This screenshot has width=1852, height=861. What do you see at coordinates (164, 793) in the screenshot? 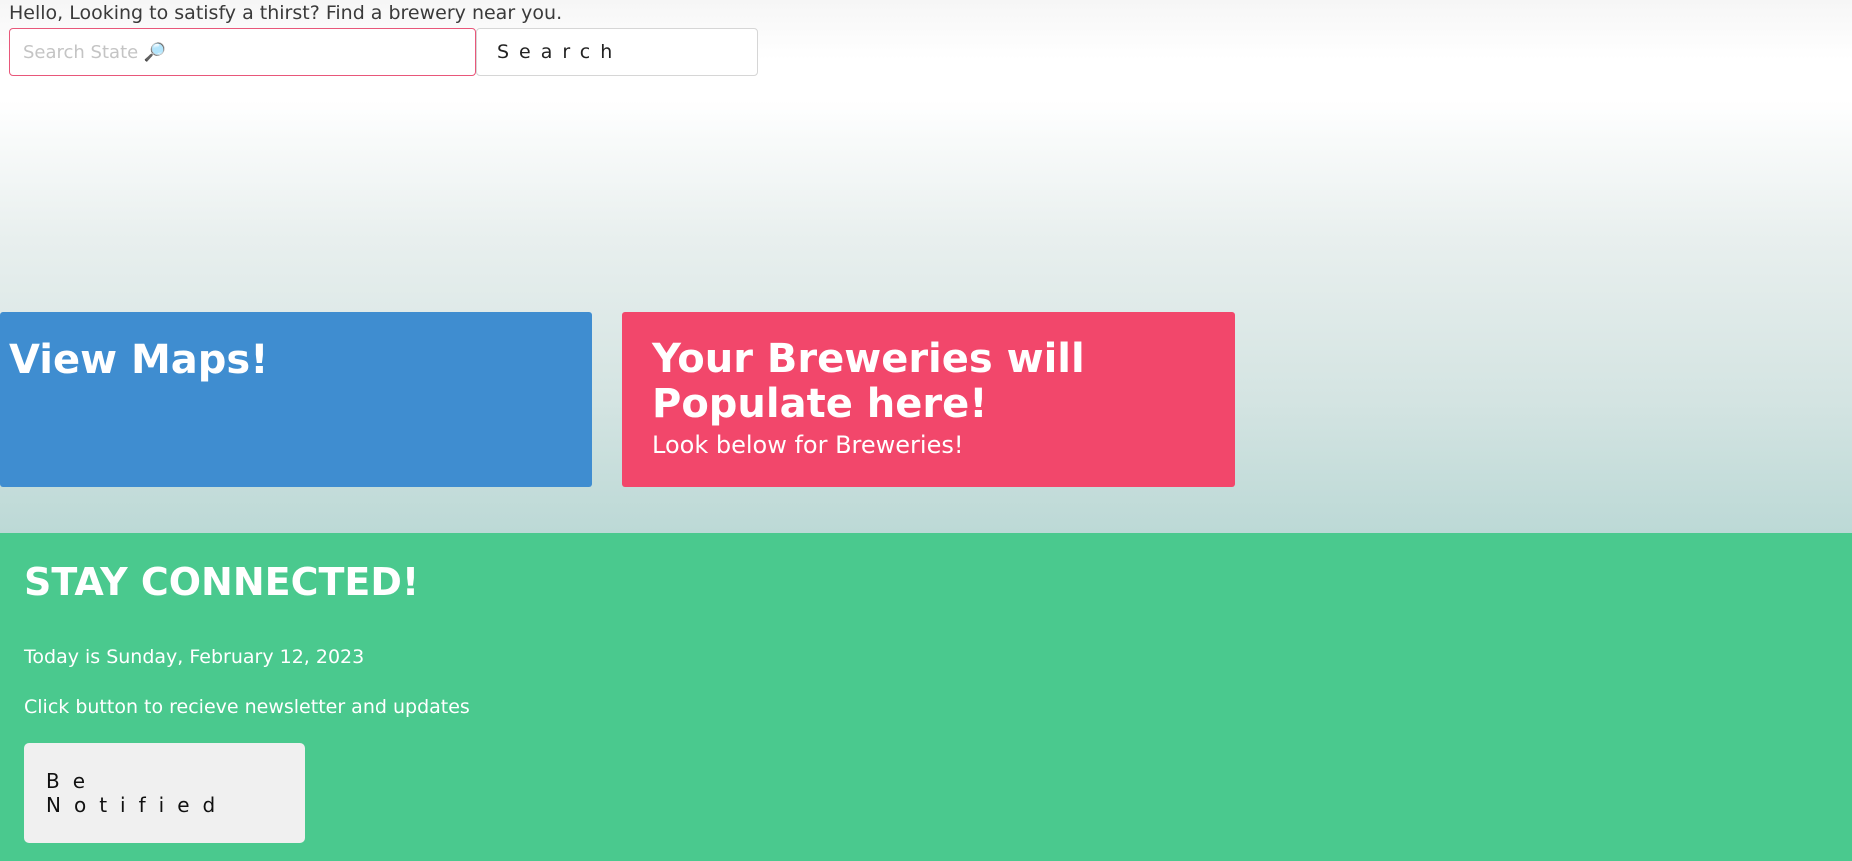
I see `be-notified-button: Be Notified` at bounding box center [164, 793].